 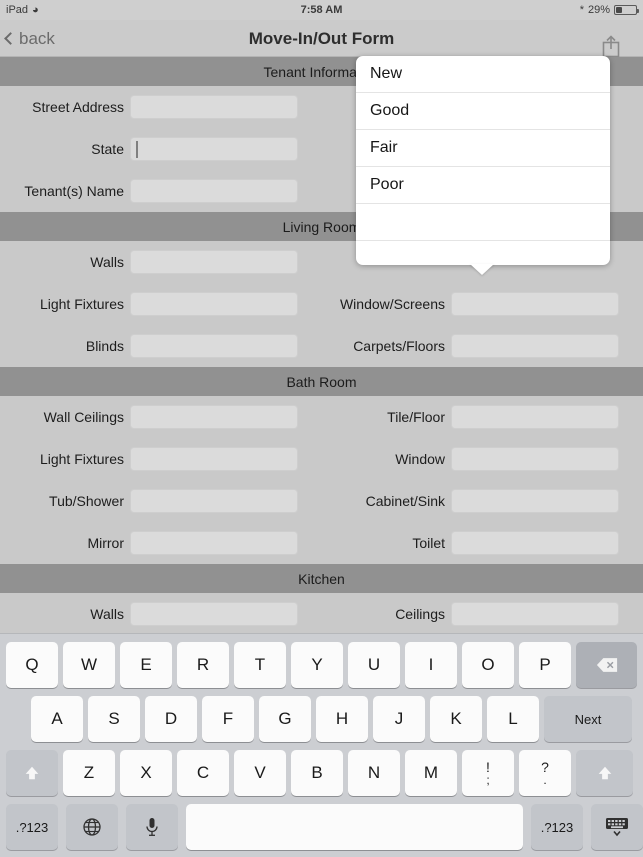 What do you see at coordinates (89, 773) in the screenshot?
I see `key-z: Z` at bounding box center [89, 773].